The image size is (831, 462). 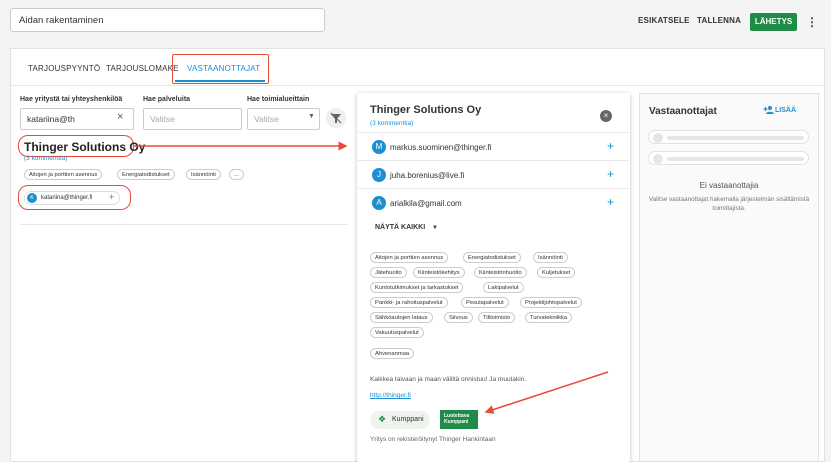 I want to click on annotation-arrow-badge, so click(x=546, y=392).